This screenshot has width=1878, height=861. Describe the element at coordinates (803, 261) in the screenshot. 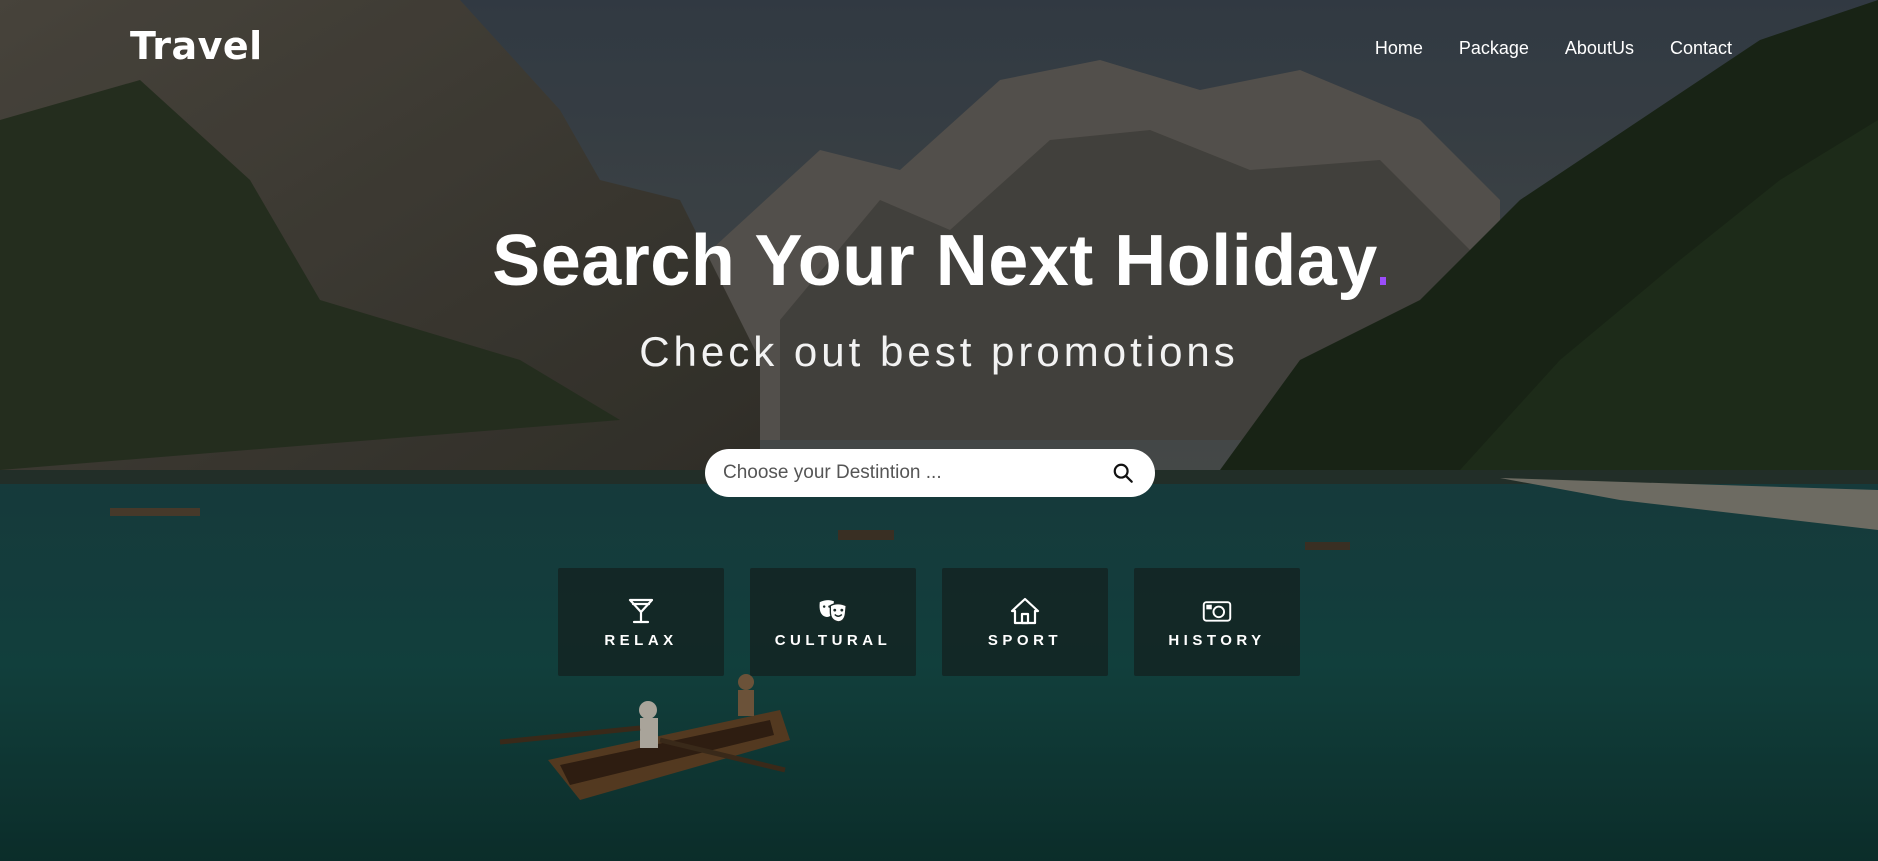

I see `headline-prefix: Search Your Next` at that location.